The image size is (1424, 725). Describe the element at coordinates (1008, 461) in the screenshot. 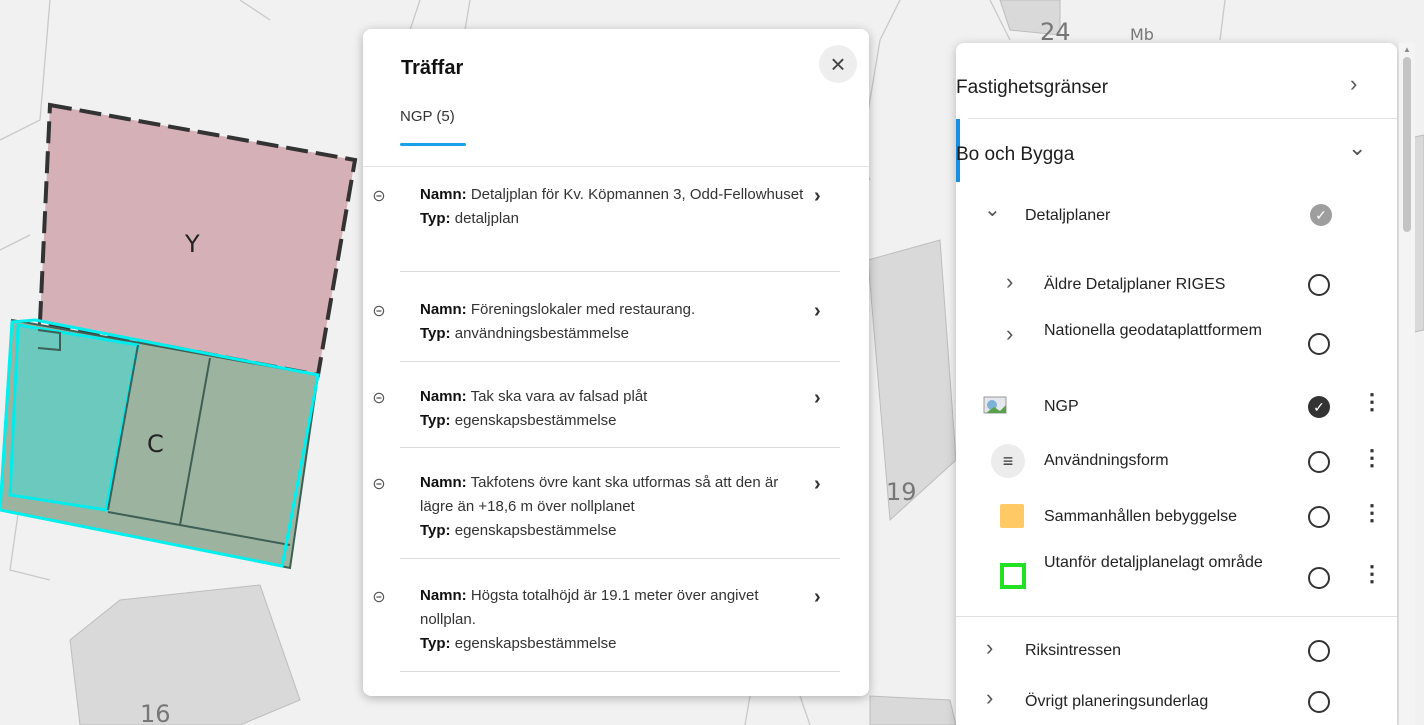

I see `list-icon: ≡` at that location.